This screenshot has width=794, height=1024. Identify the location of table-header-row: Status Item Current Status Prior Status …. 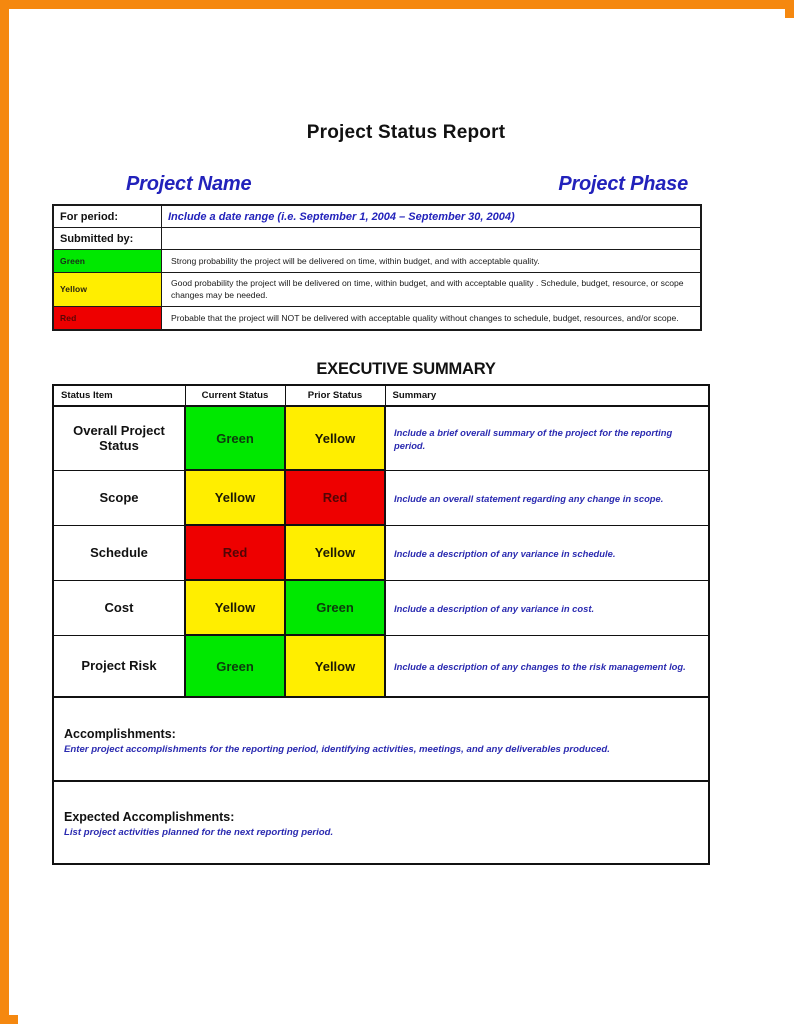
(381, 395).